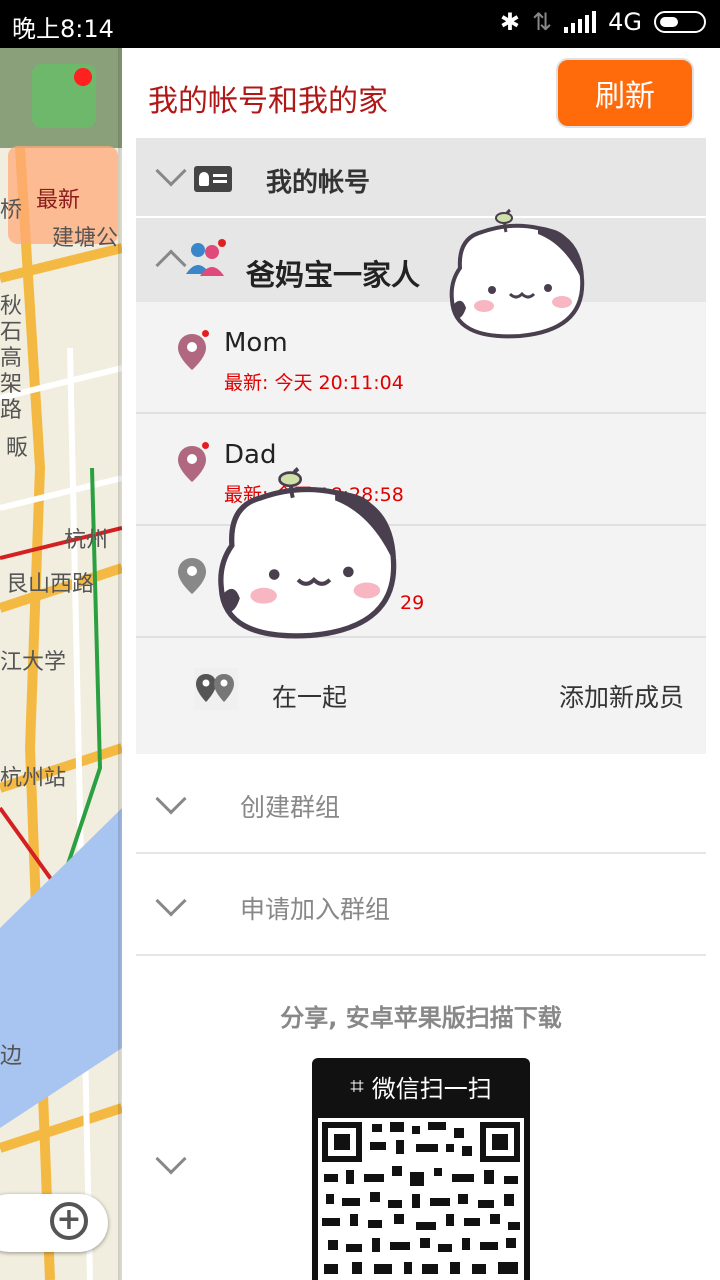  What do you see at coordinates (11, 1056) in the screenshot?
I see `map-label: 边` at bounding box center [11, 1056].